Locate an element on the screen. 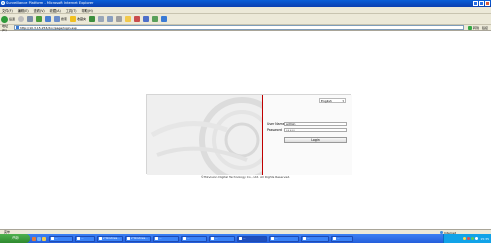 The image size is (491, 243). favorites-button: 收藏夹 is located at coordinates (78, 19).